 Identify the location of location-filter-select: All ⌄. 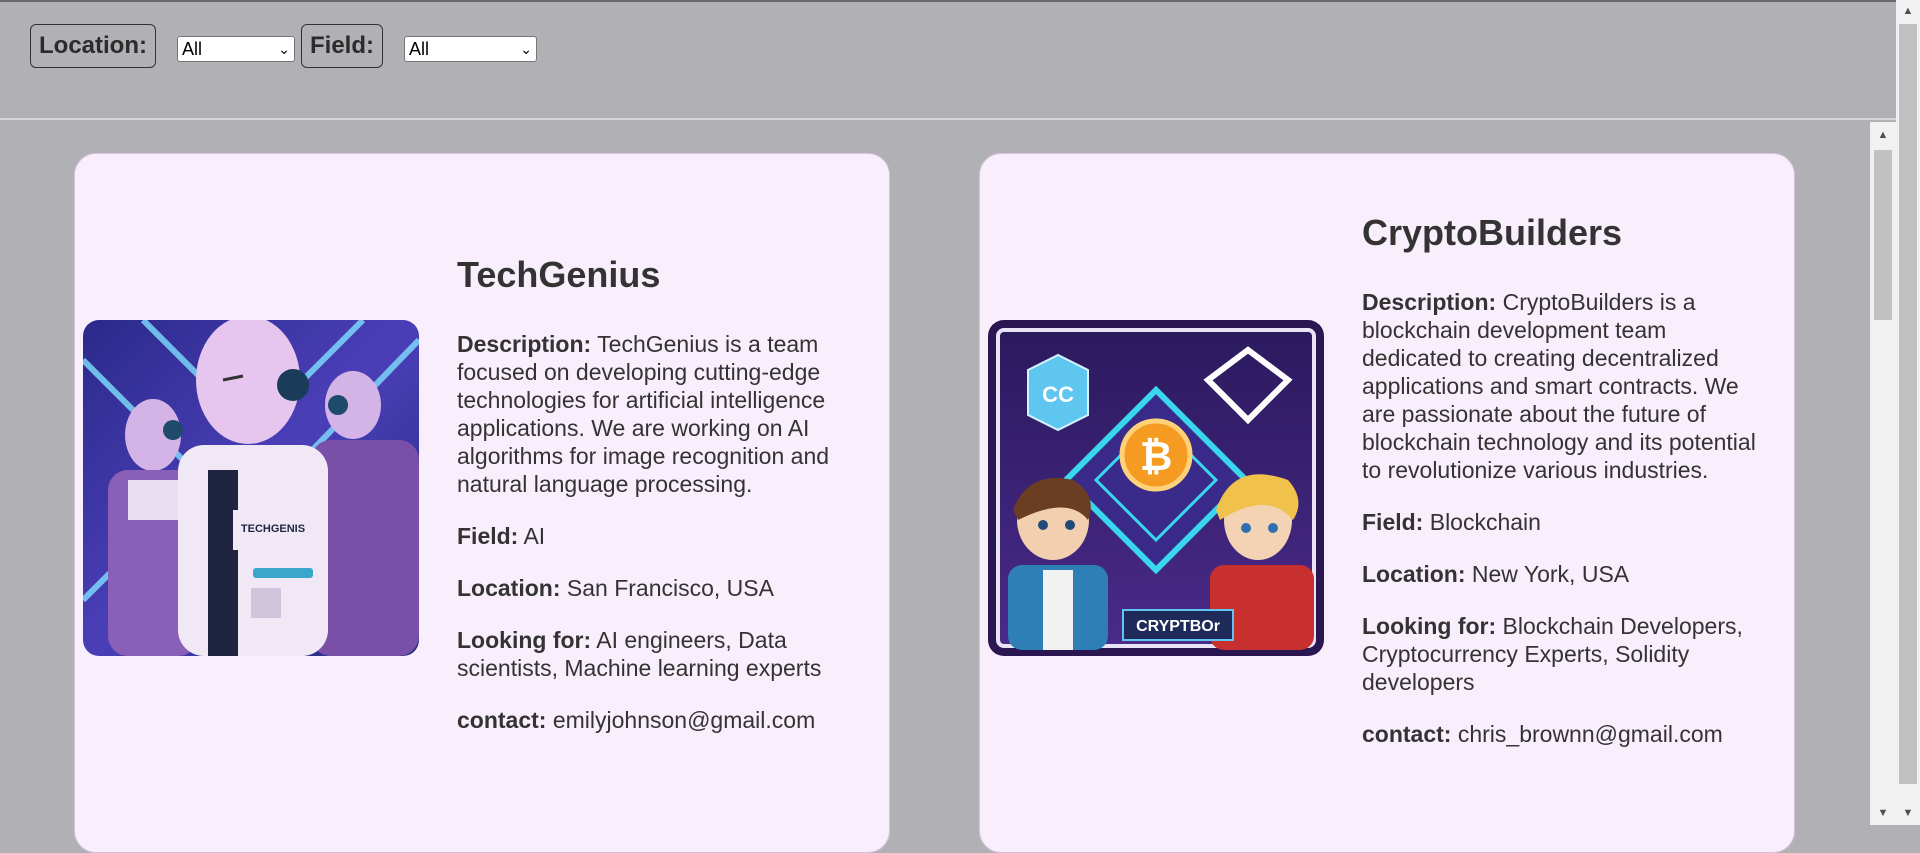
(236, 49).